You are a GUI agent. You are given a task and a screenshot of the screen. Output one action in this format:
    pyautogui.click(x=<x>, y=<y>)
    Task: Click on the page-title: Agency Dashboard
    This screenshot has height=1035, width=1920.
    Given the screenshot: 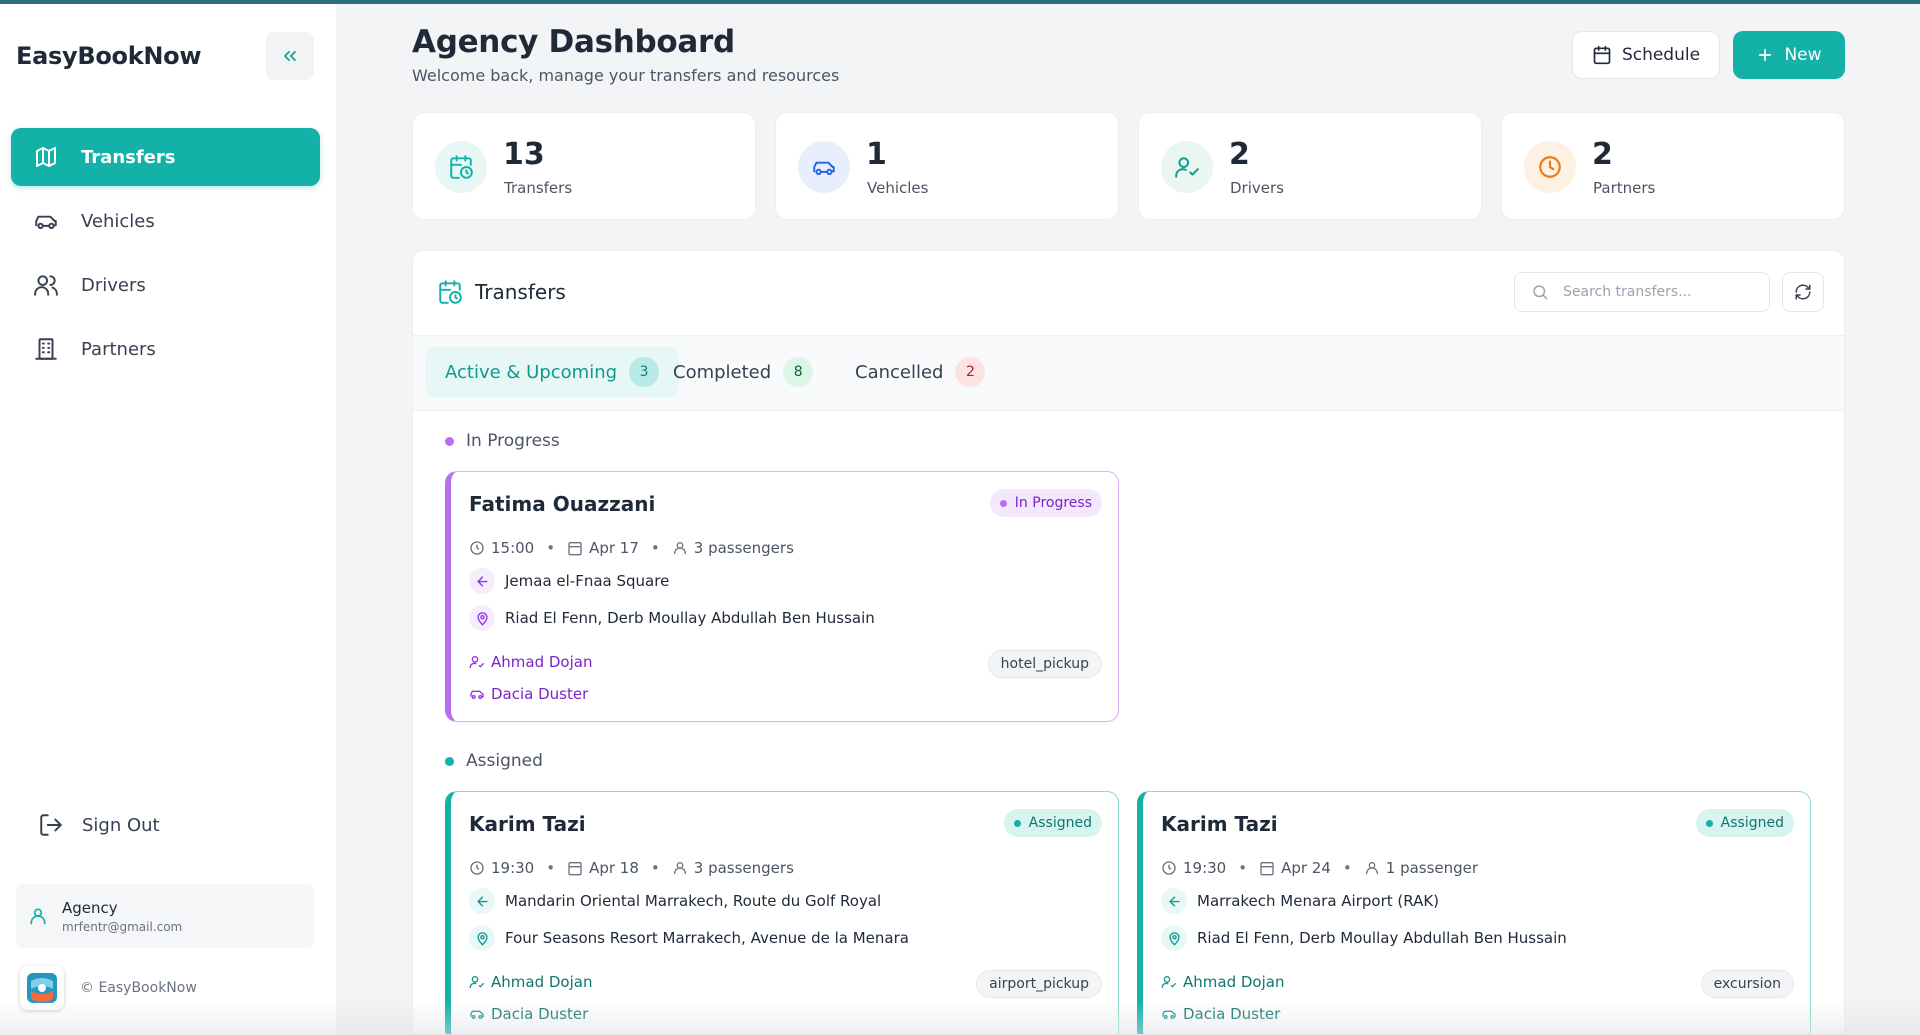 What is the action you would take?
    pyautogui.click(x=573, y=42)
    